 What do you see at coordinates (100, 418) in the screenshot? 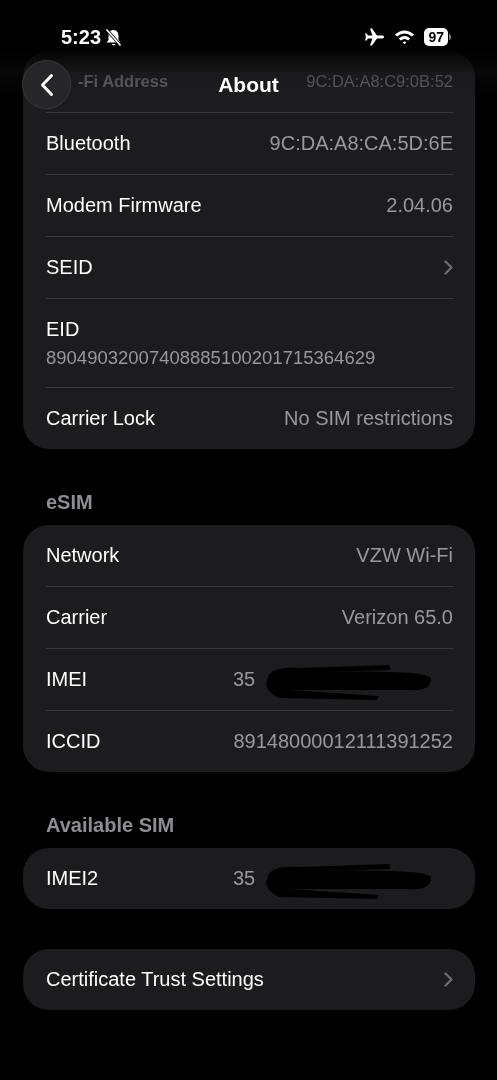
I see `row-label: Carrier Lock` at bounding box center [100, 418].